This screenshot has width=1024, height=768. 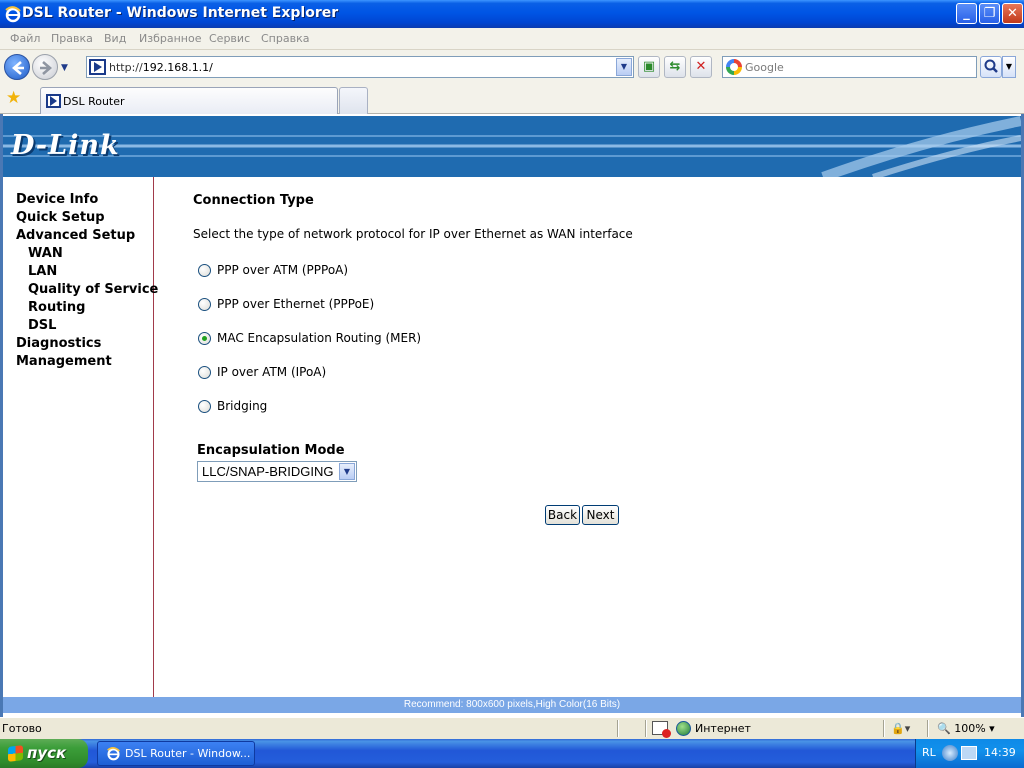 What do you see at coordinates (13, 98) in the screenshot?
I see `favorites-star-icon: ★` at bounding box center [13, 98].